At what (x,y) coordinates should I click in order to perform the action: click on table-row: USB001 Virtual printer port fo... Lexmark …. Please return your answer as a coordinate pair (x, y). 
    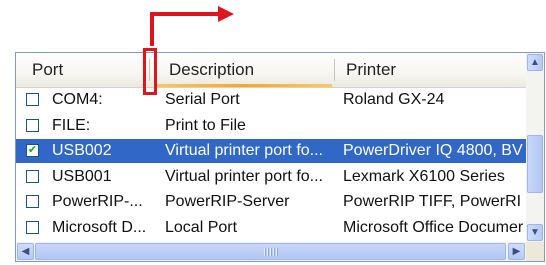
    Looking at the image, I should click on (271, 177).